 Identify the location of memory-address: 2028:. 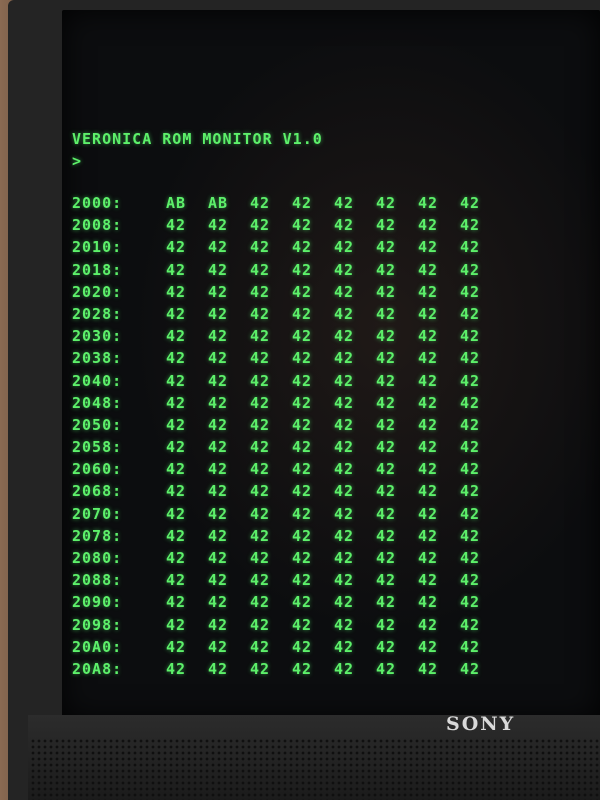
(97, 313).